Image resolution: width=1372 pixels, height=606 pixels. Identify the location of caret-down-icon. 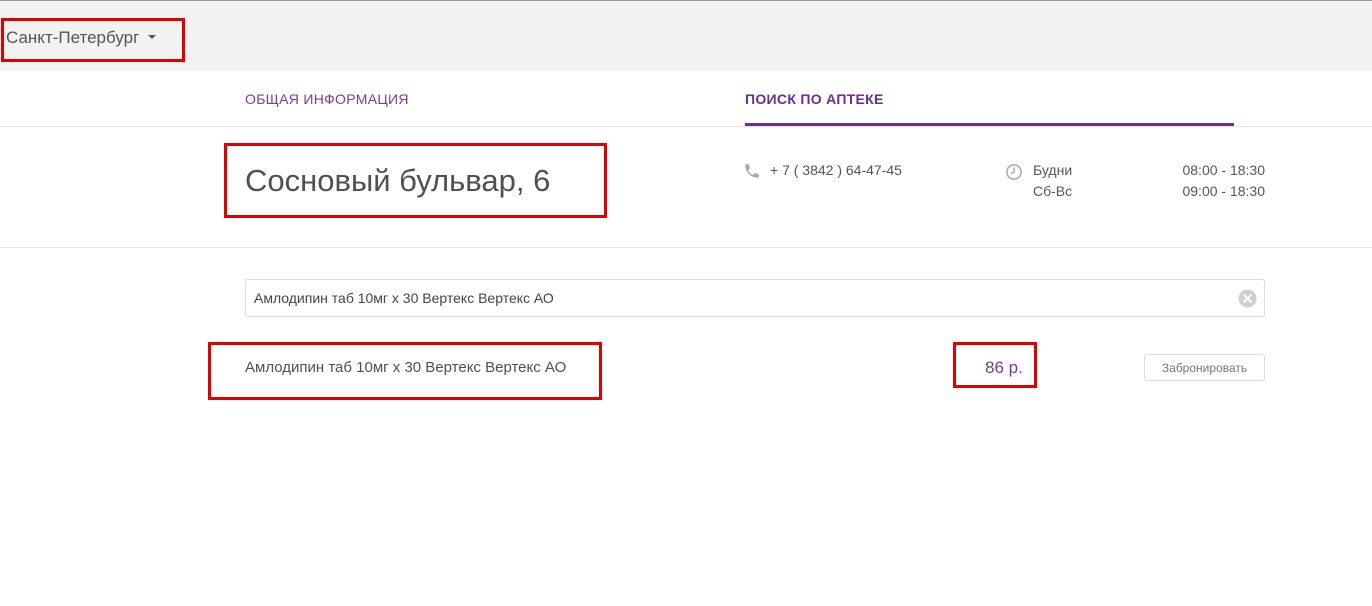
(152, 36).